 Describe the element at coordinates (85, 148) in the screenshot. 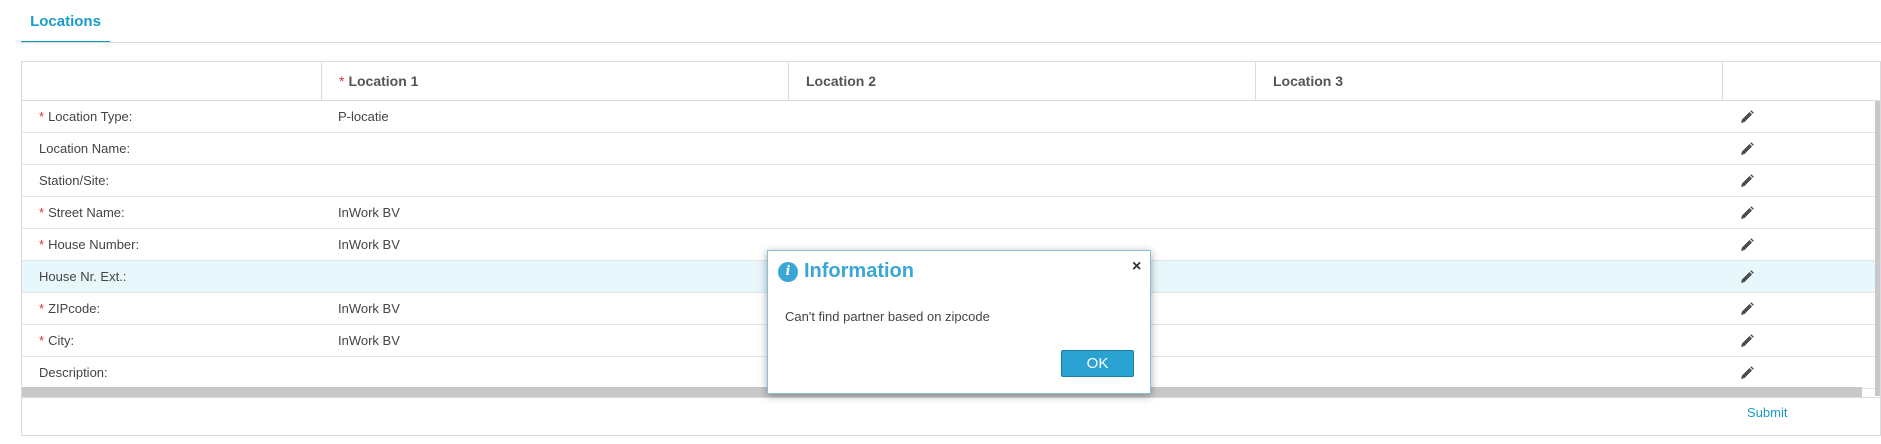

I see `row-label: Location Name:` at that location.